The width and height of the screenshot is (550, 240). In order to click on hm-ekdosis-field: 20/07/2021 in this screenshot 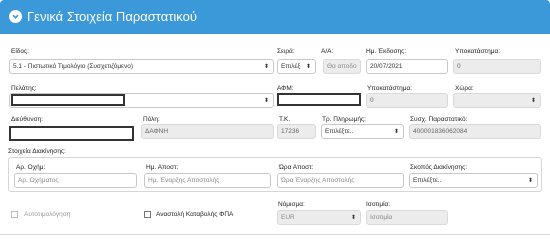, I will do `click(407, 66)`.